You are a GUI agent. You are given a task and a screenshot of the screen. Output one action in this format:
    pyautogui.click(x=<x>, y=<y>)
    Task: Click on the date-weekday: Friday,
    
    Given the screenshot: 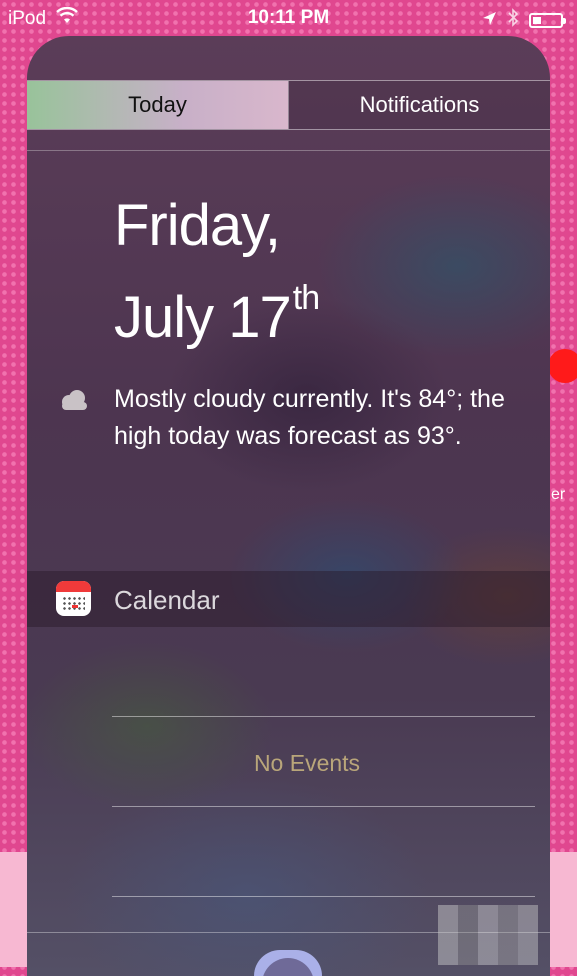 What is the action you would take?
    pyautogui.click(x=197, y=225)
    